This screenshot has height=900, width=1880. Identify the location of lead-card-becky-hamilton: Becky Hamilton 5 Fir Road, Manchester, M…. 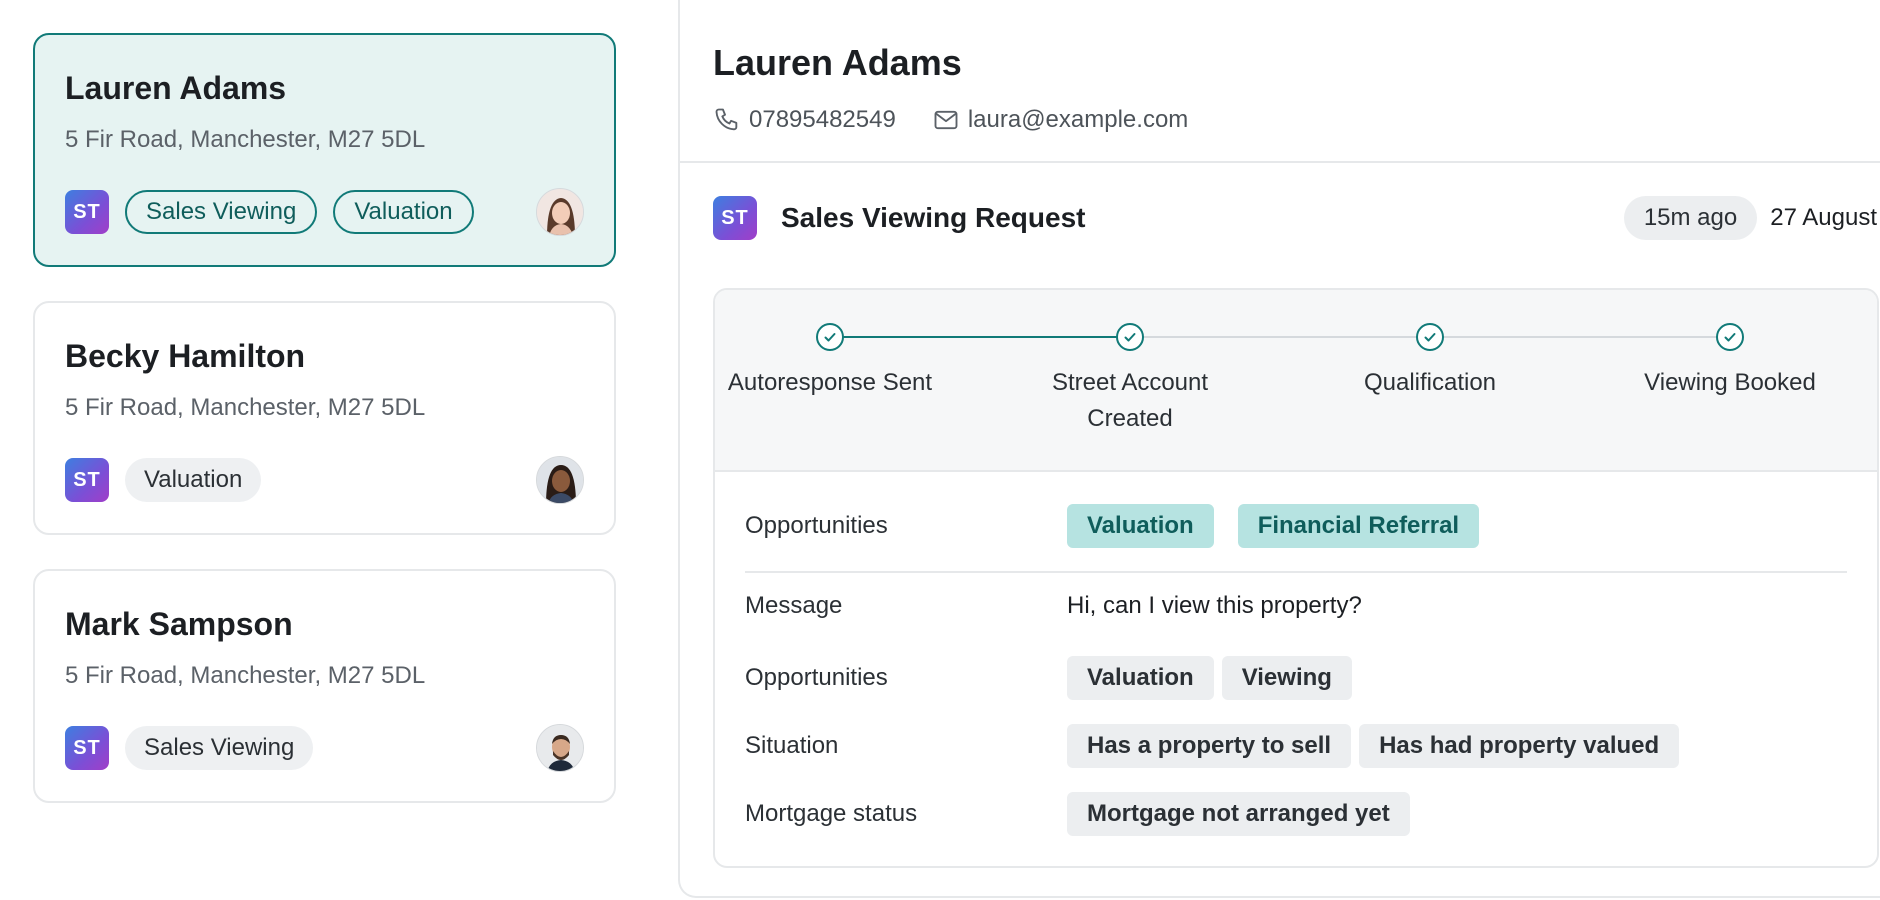
(324, 418).